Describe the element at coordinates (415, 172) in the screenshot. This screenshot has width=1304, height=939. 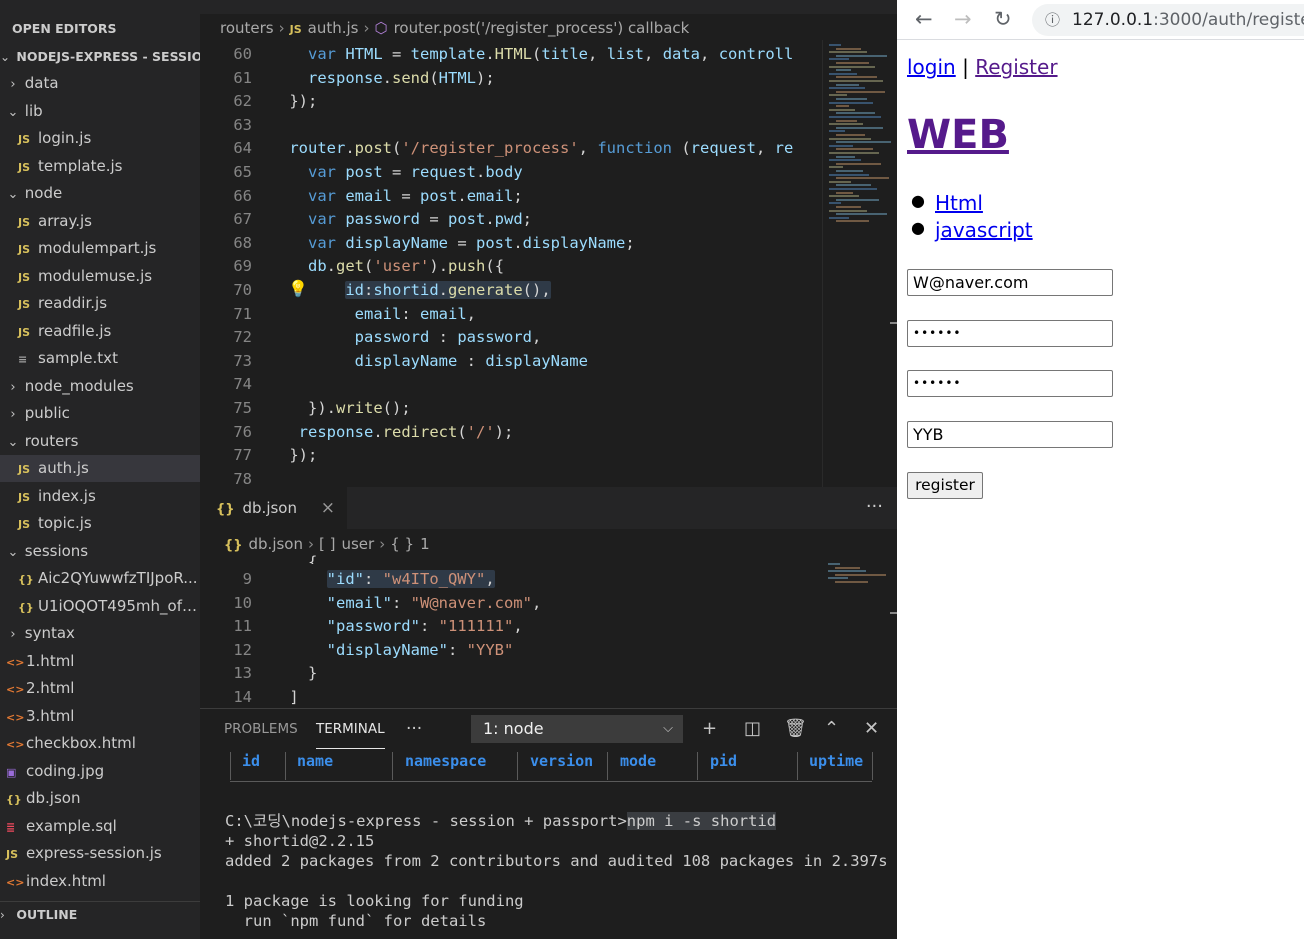
I see `code-text: var post = request.body` at that location.